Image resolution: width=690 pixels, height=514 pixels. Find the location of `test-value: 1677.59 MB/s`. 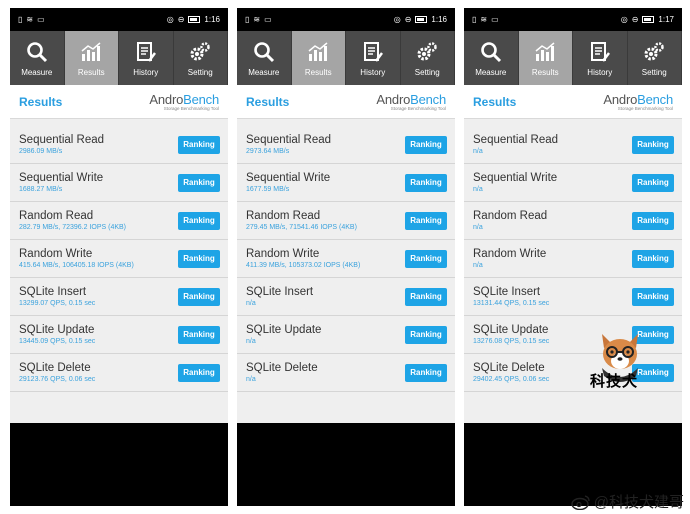

test-value: 1677.59 MB/s is located at coordinates (268, 189).